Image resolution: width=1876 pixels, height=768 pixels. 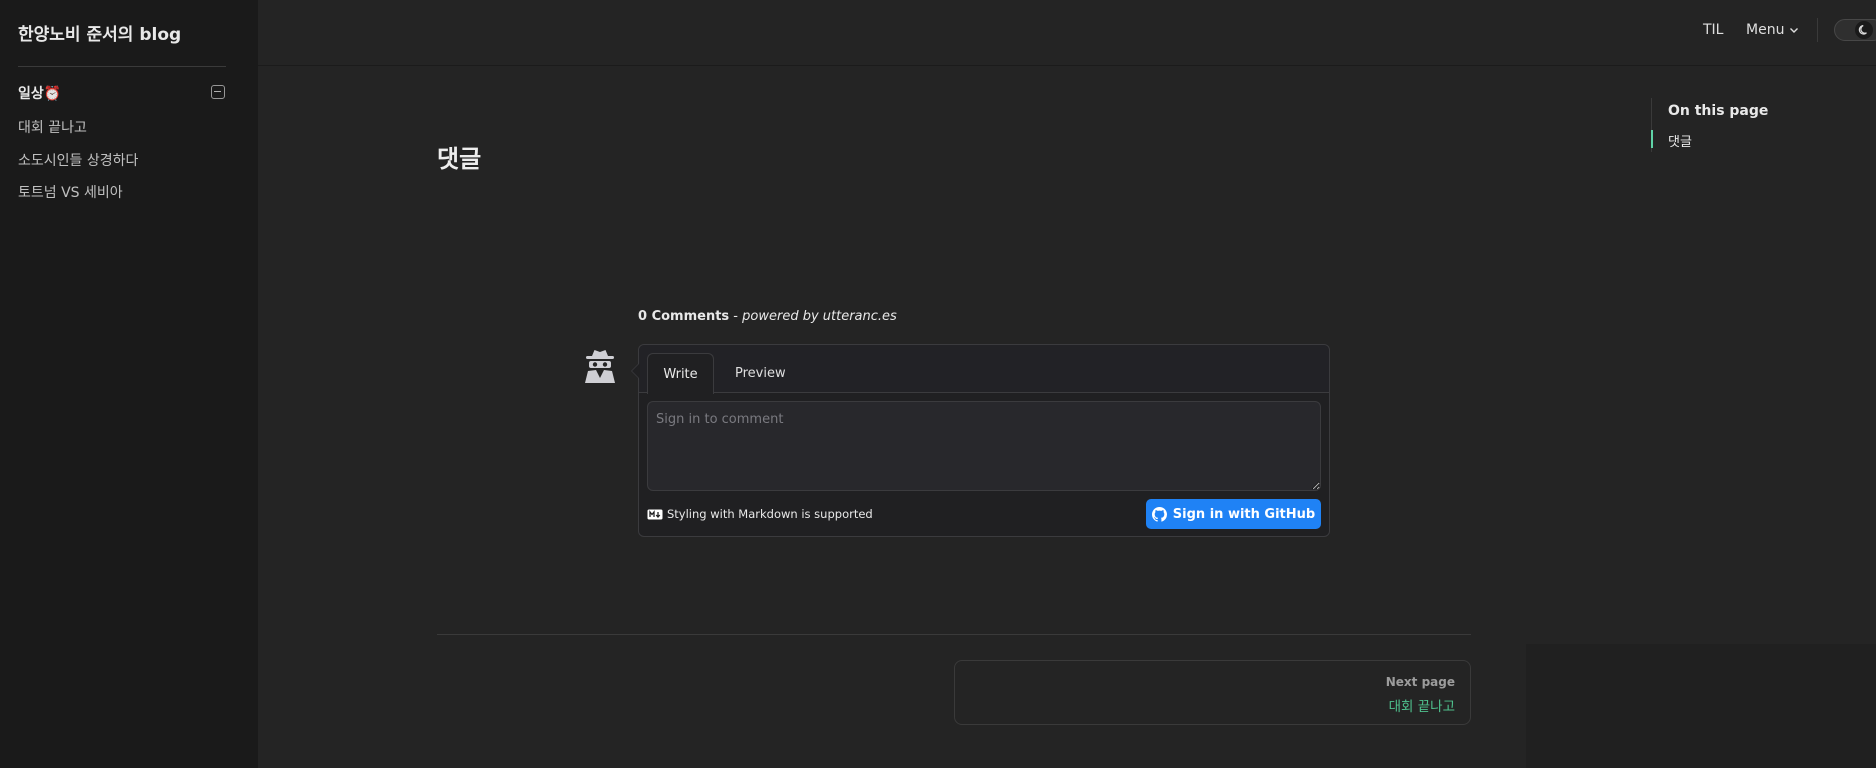 What do you see at coordinates (1212, 692) in the screenshot?
I see `next-page-link: Next page 대회 끝나고` at bounding box center [1212, 692].